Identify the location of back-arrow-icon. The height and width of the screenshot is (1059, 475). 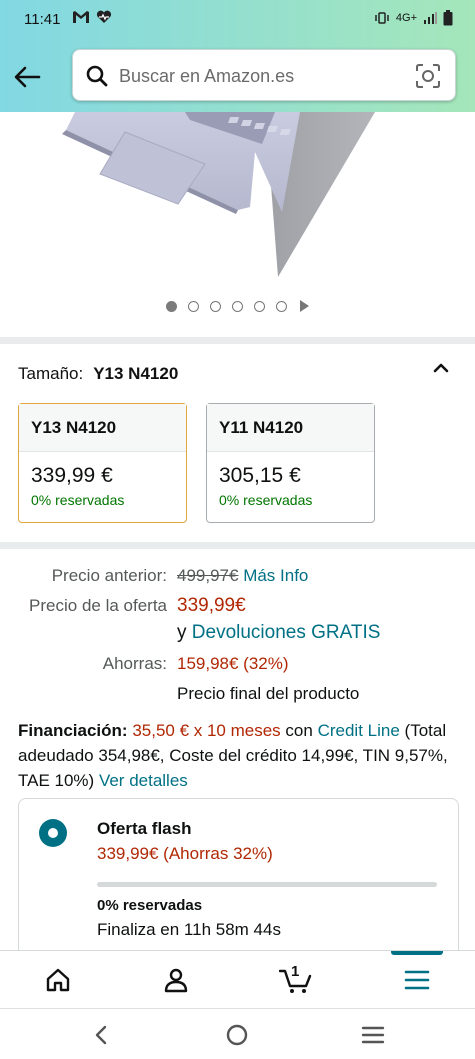
(27, 77).